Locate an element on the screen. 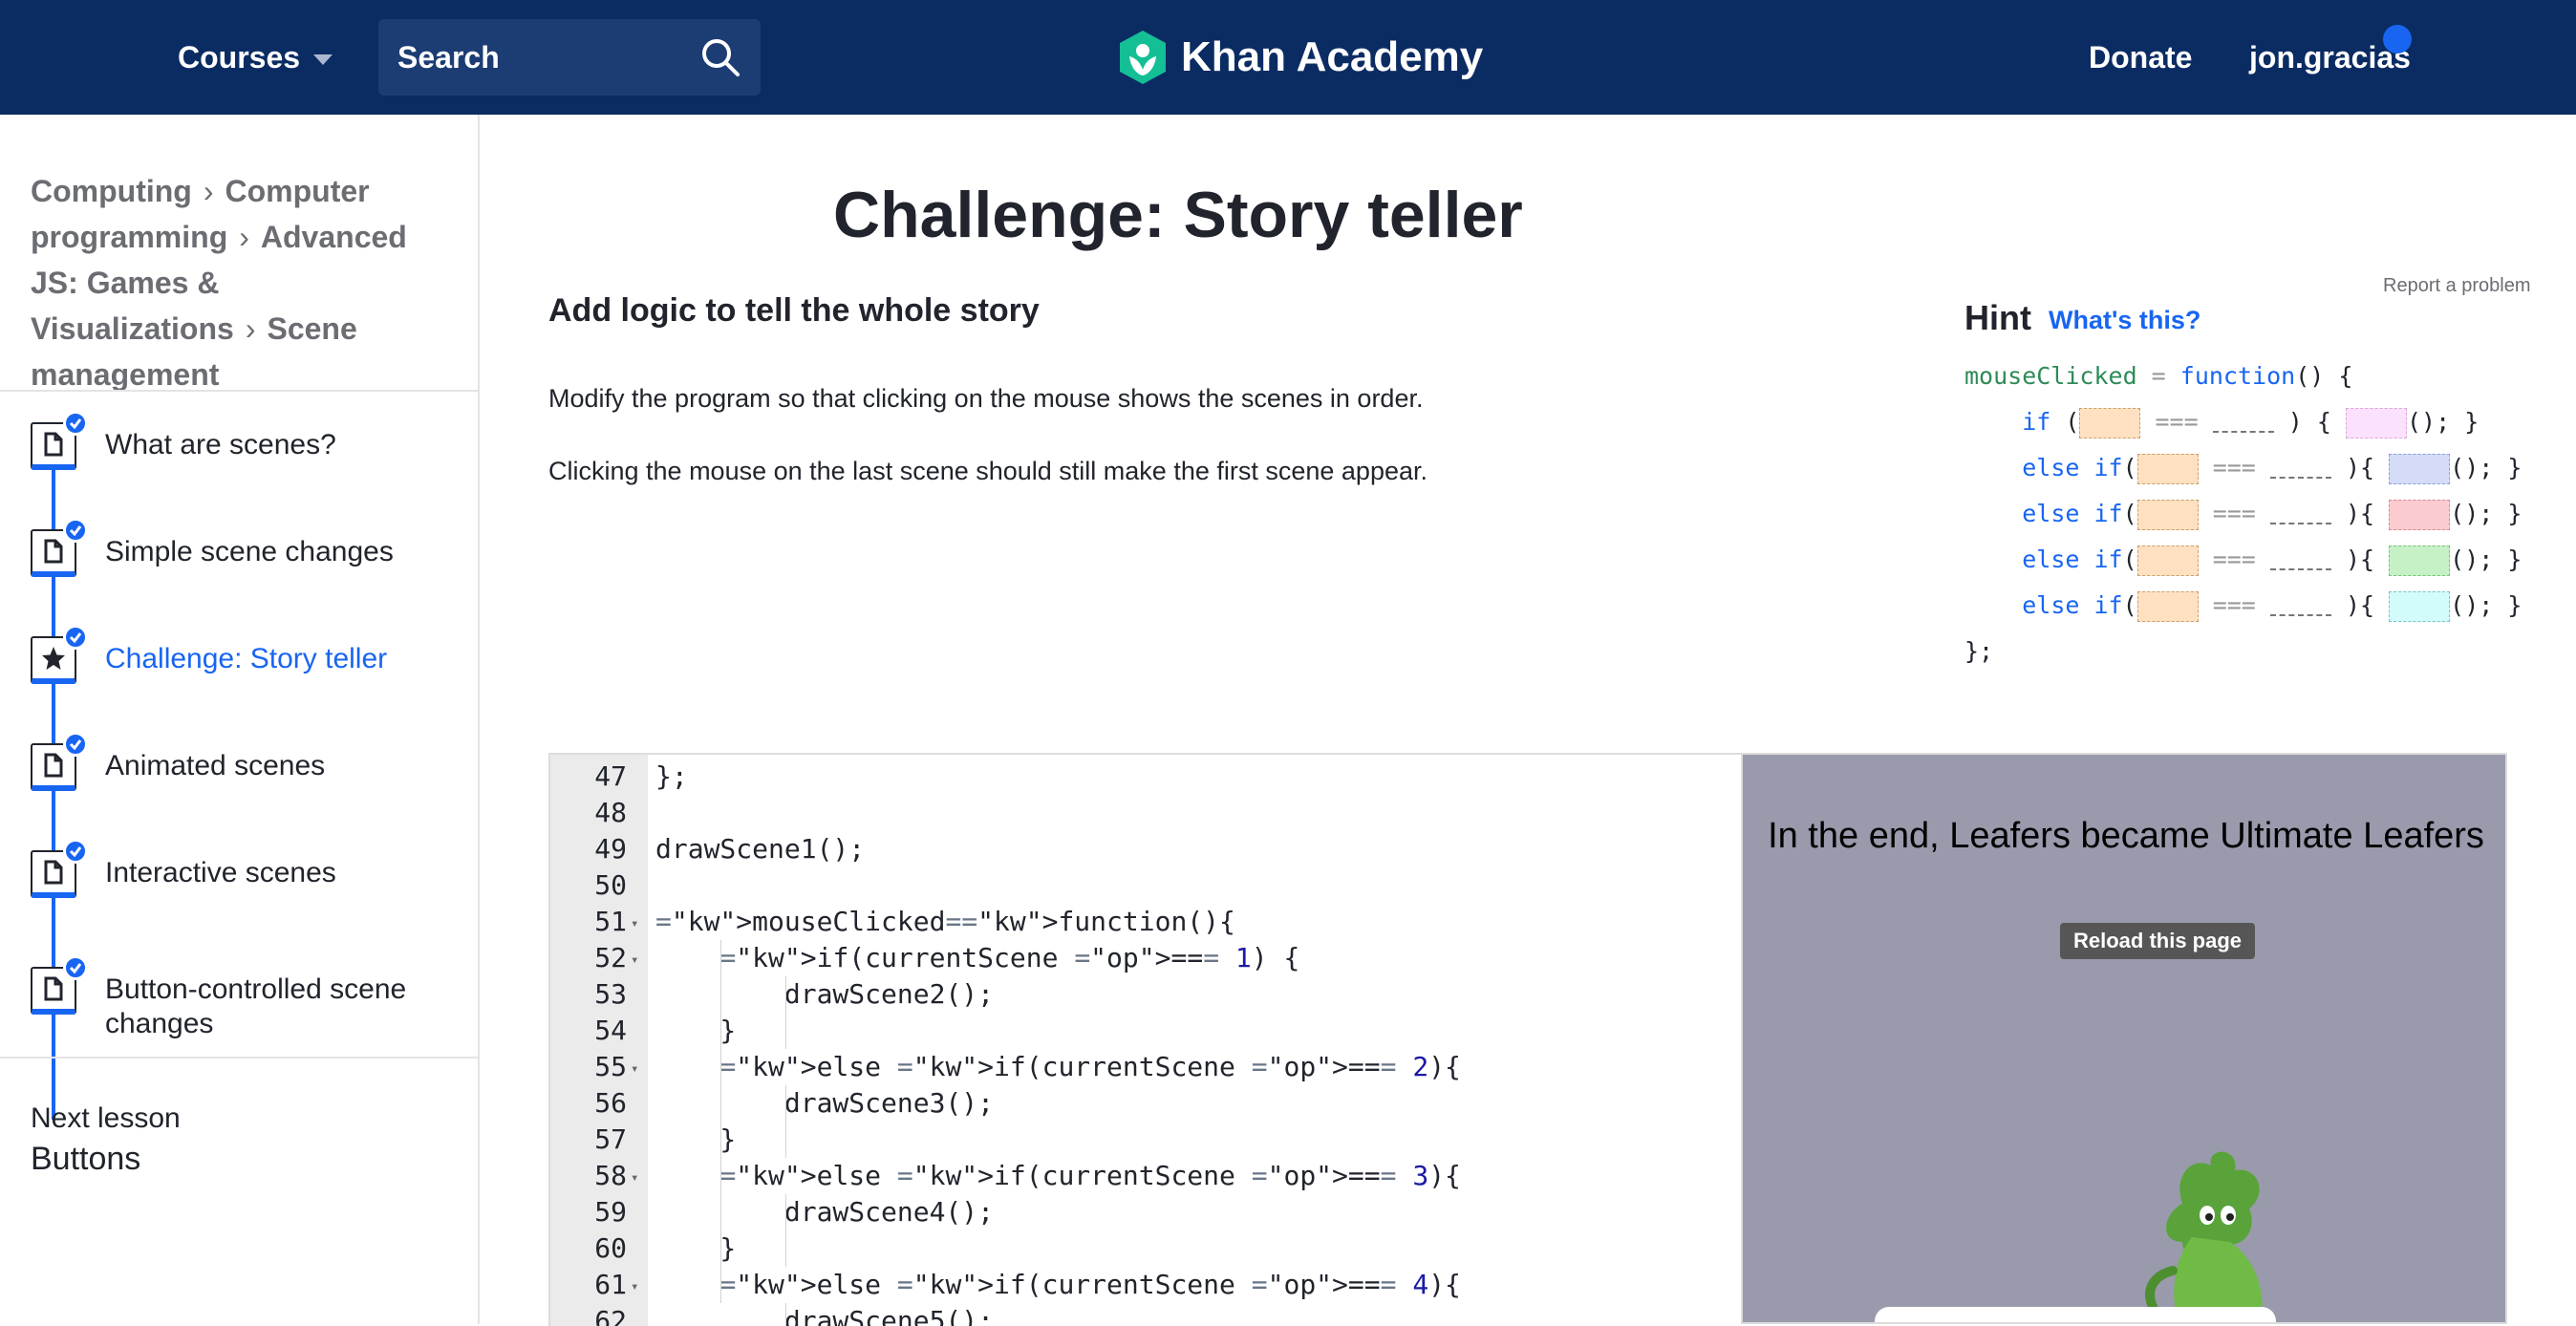 This screenshot has width=2576, height=1326. sidebar-item-label: Challenge: Story teller is located at coordinates (246, 658).